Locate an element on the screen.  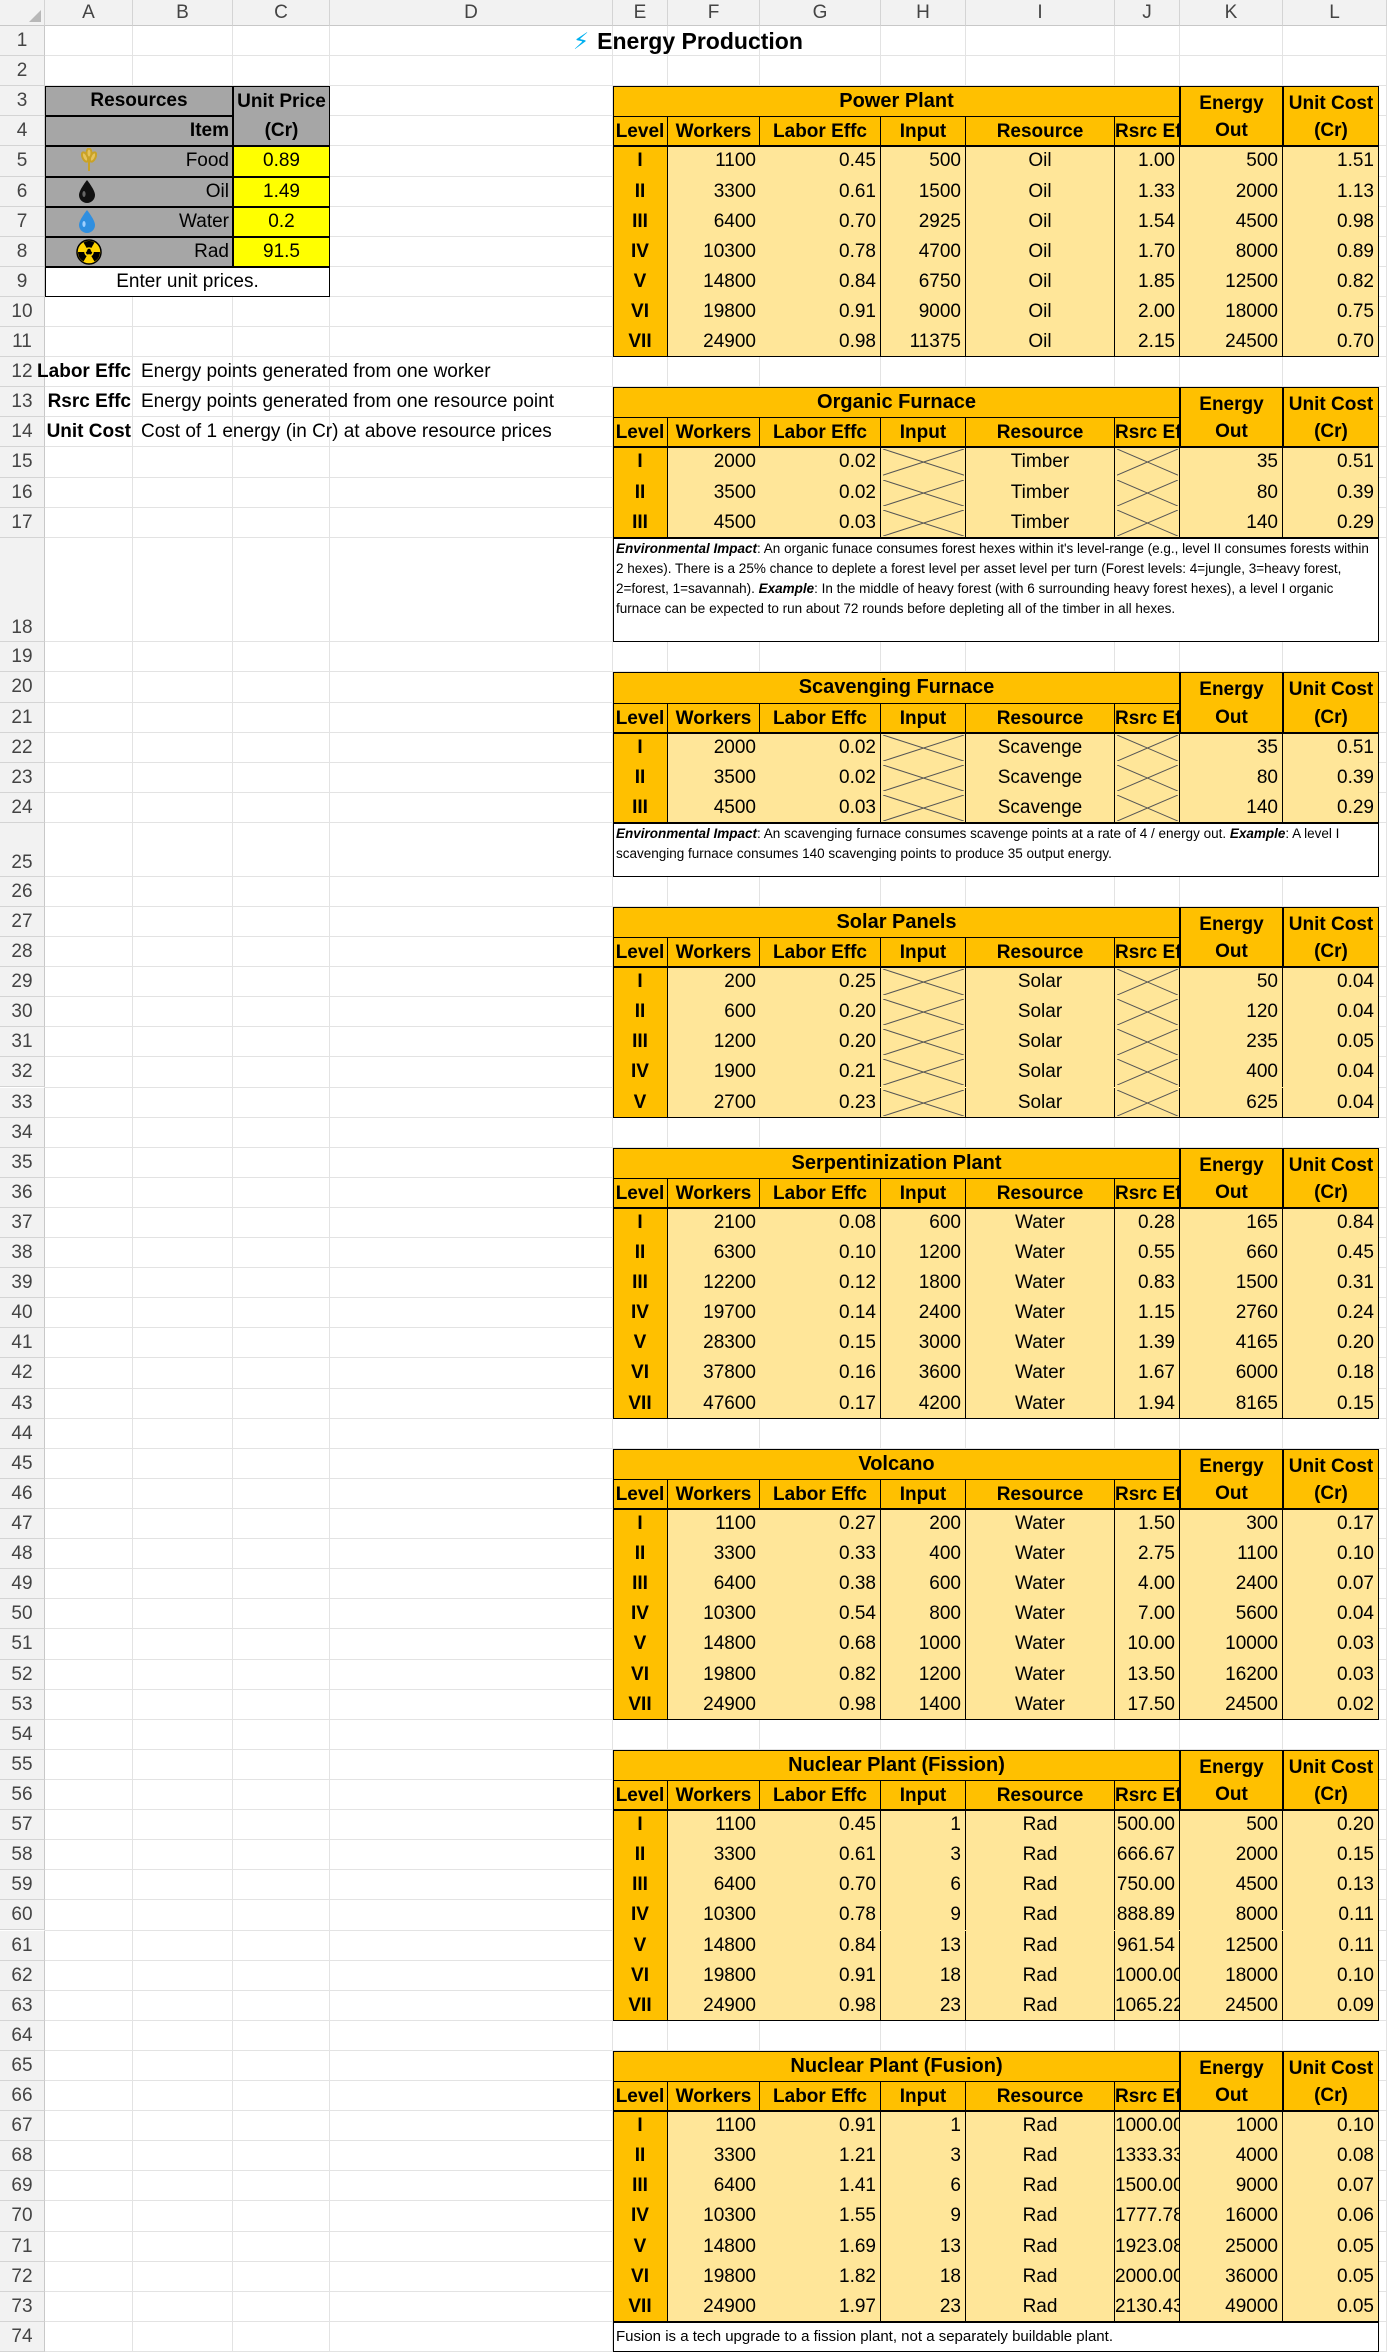
cell: 1.15 is located at coordinates (1147, 1313).